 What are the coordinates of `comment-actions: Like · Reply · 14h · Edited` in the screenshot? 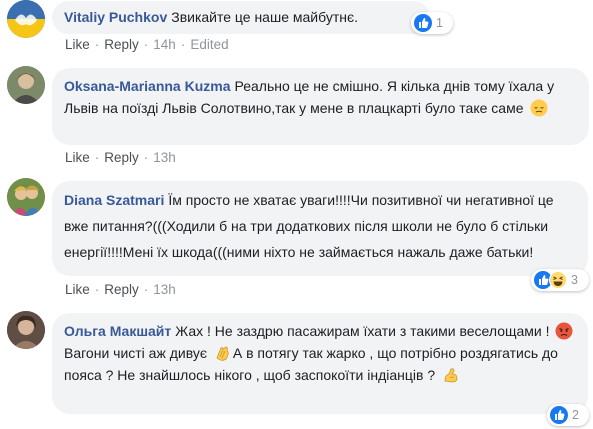 It's located at (147, 44).